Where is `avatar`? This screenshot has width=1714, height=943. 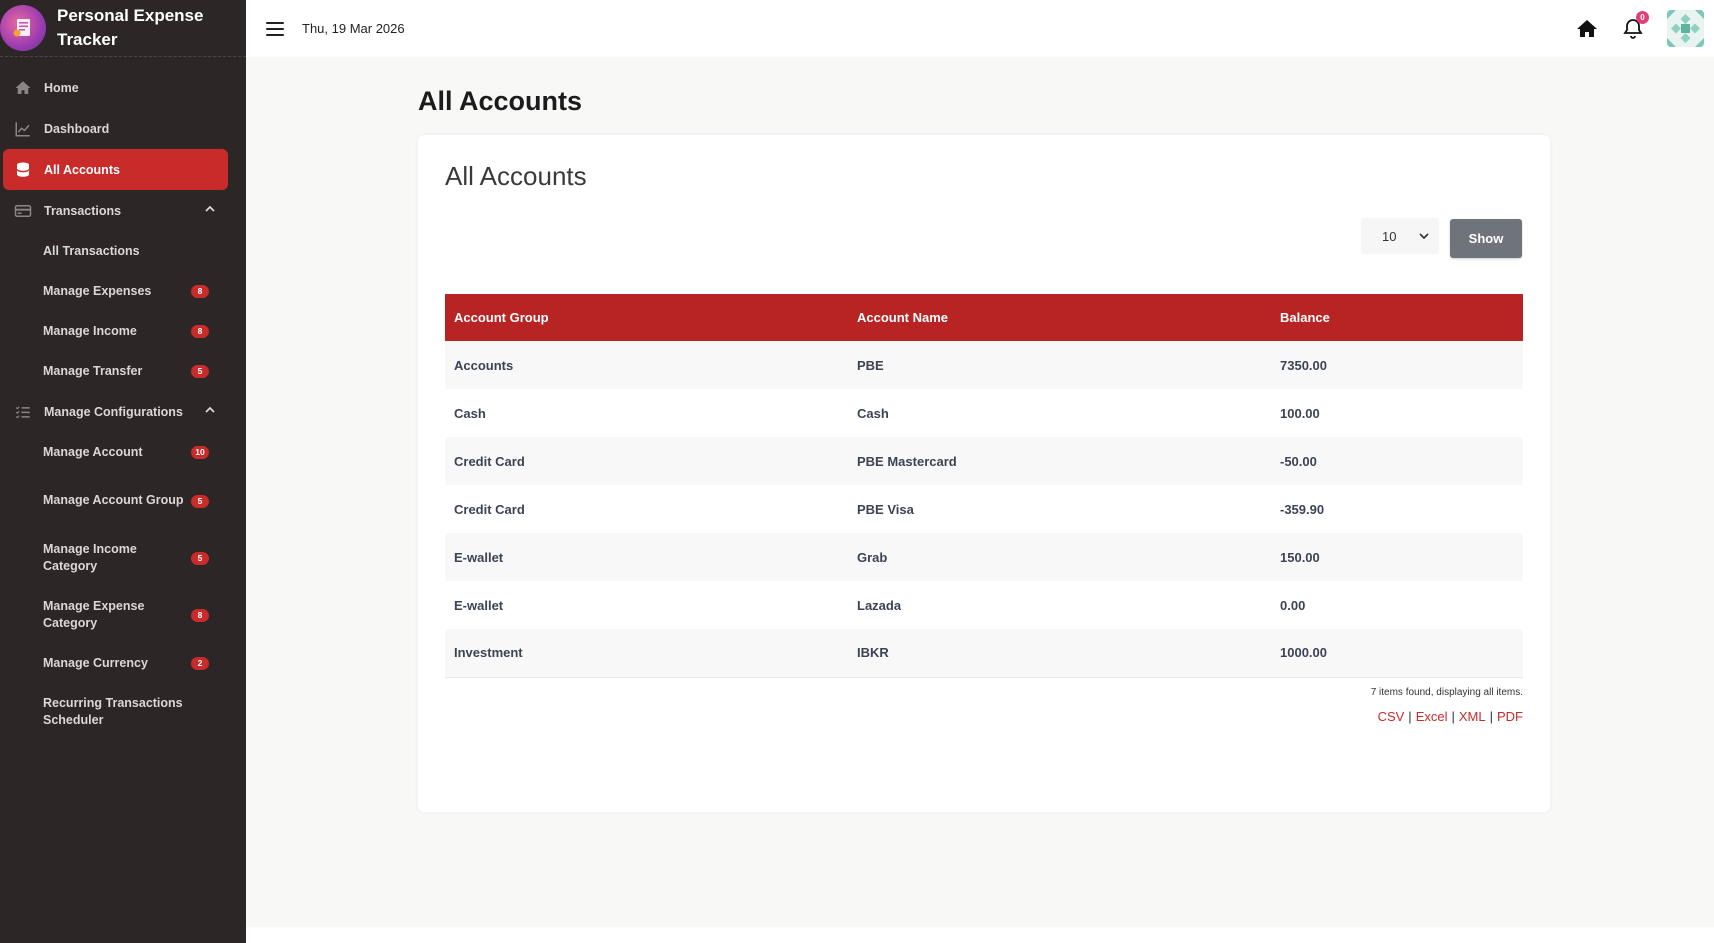 avatar is located at coordinates (1685, 28).